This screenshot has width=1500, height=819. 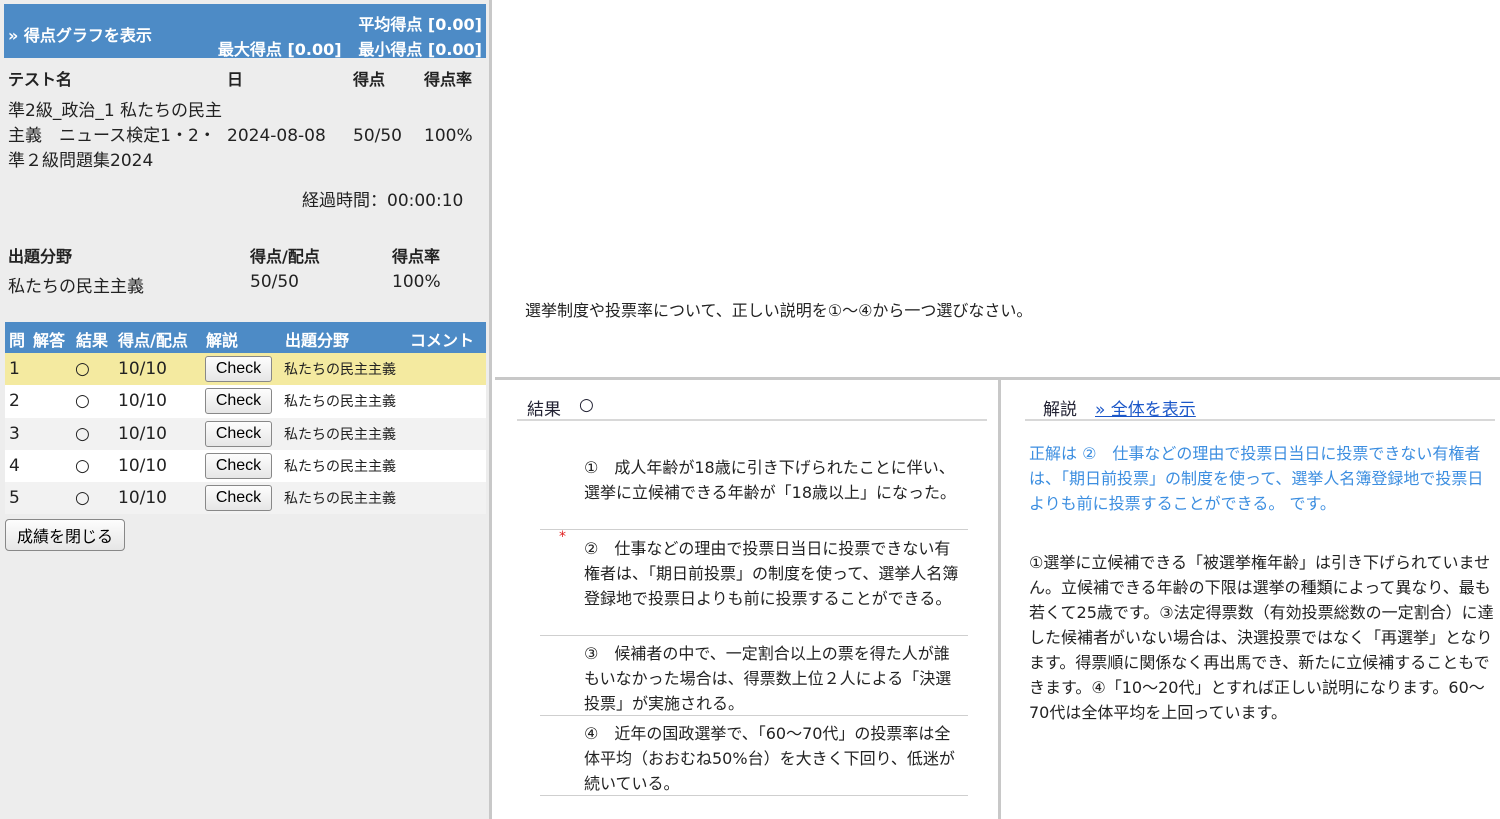 What do you see at coordinates (40, 79) in the screenshot?
I see `header-test-name: テスト名` at bounding box center [40, 79].